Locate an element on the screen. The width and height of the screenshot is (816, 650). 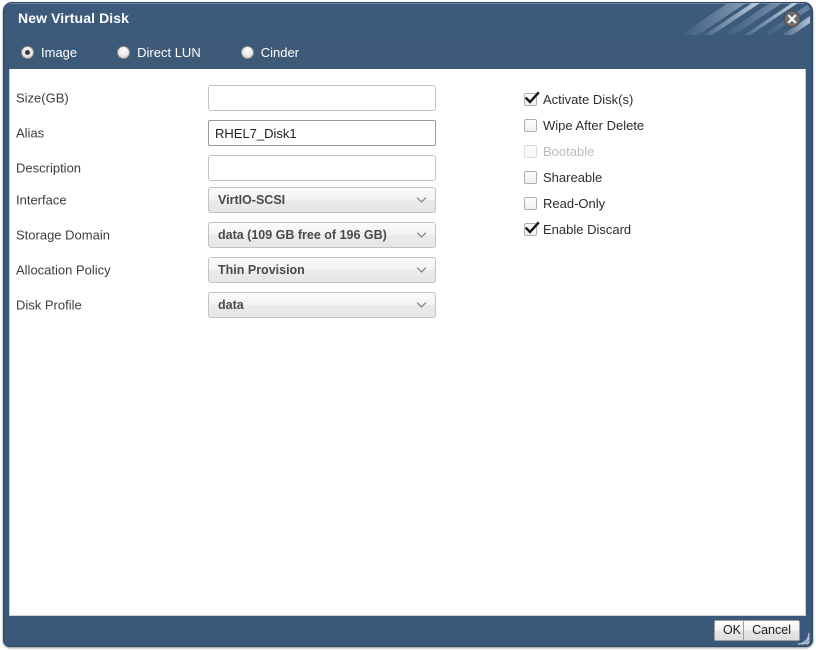
checkbox-row-wipe-after-delete: Wipe After Delete is located at coordinates (584, 125).